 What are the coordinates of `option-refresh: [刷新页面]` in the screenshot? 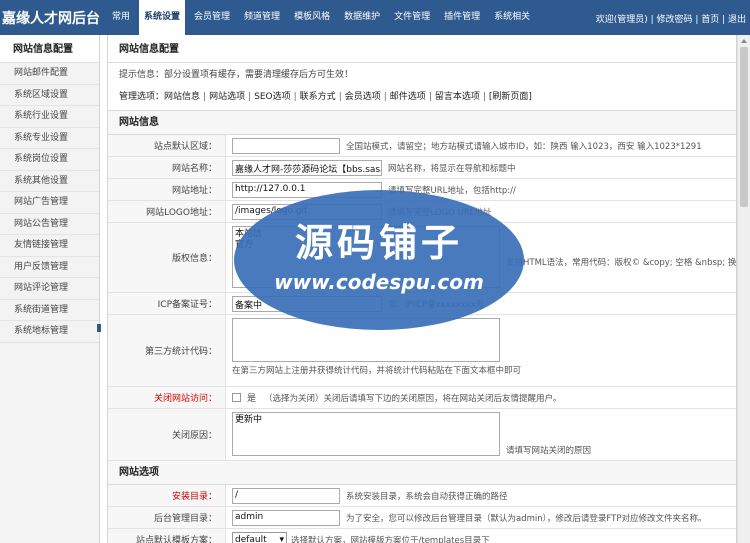 It's located at (510, 97).